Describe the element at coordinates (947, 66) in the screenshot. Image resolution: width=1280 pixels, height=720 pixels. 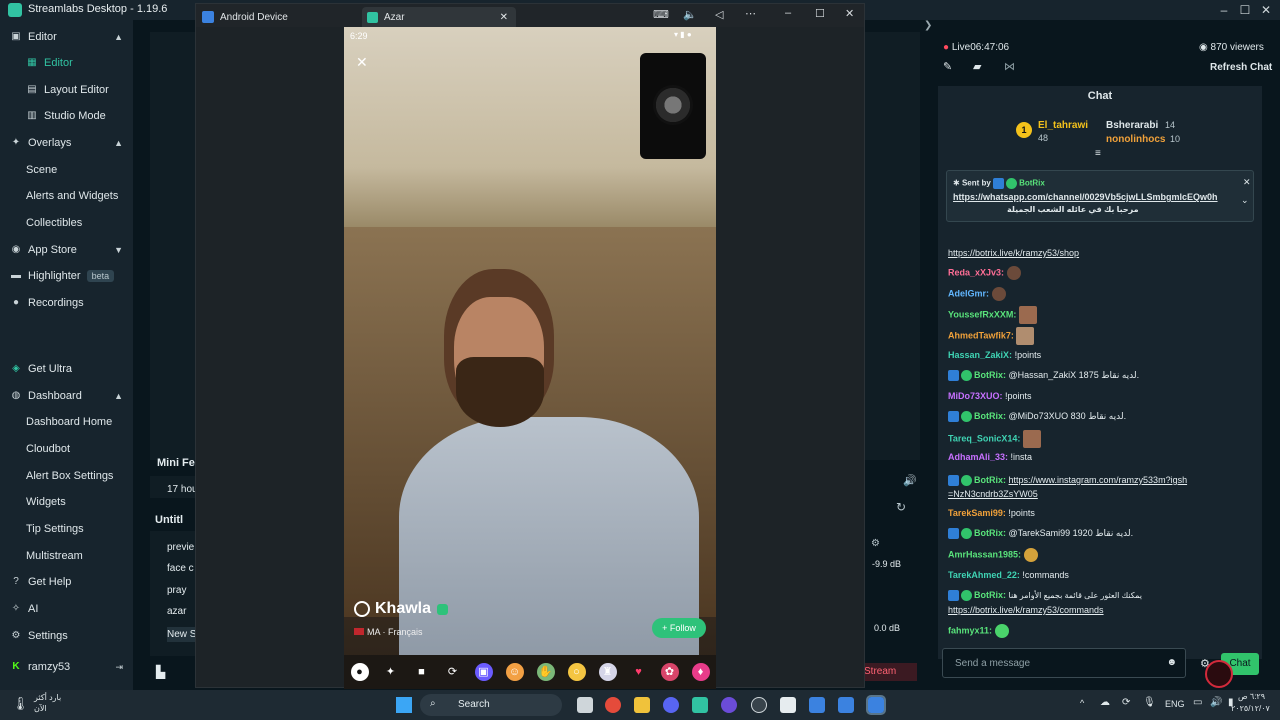
I see `edit-icon: ✎` at that location.